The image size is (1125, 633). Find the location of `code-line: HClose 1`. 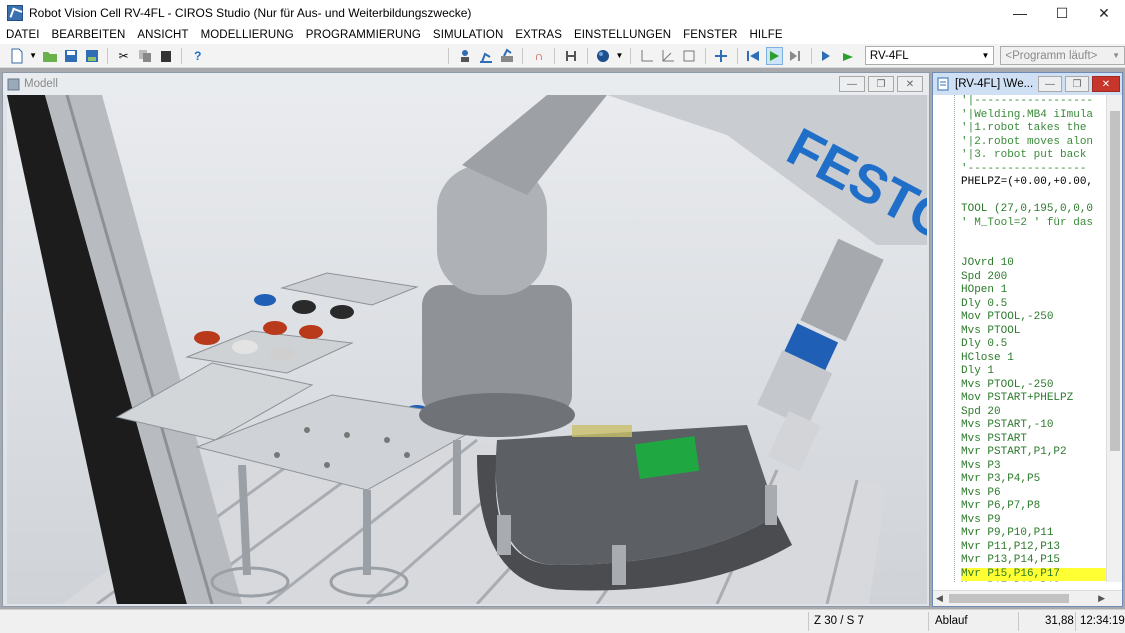

code-line: HClose 1 is located at coordinates (1033, 359).